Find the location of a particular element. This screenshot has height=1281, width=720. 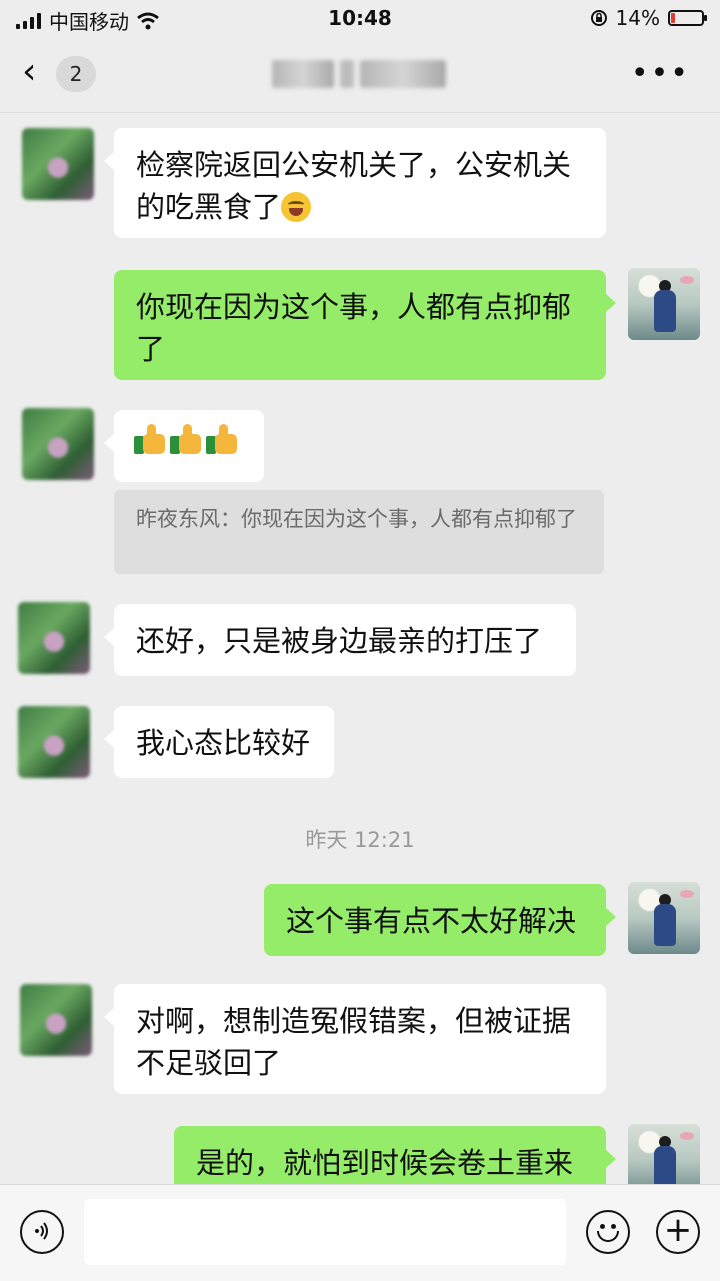

message-text: 我心态比较好 is located at coordinates (223, 743).